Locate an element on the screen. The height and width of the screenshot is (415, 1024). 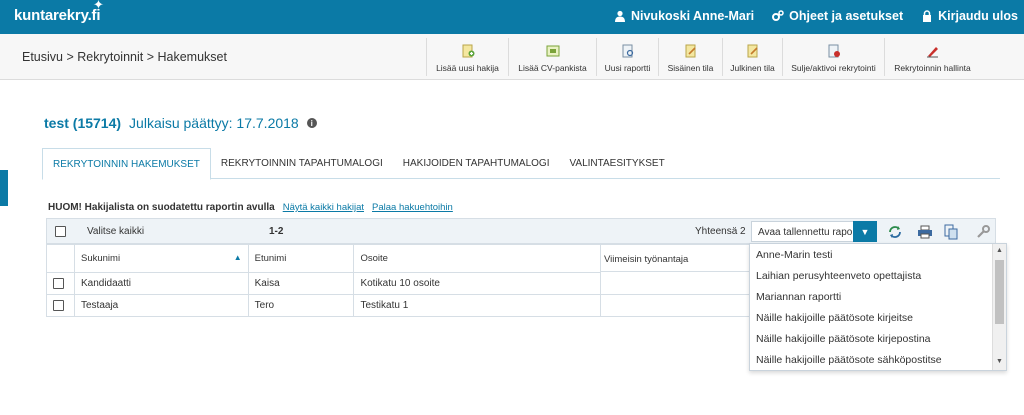
tab-applicant-log: HAKIJOIDEN TAPAHTUMALOGI is located at coordinates (476, 163).